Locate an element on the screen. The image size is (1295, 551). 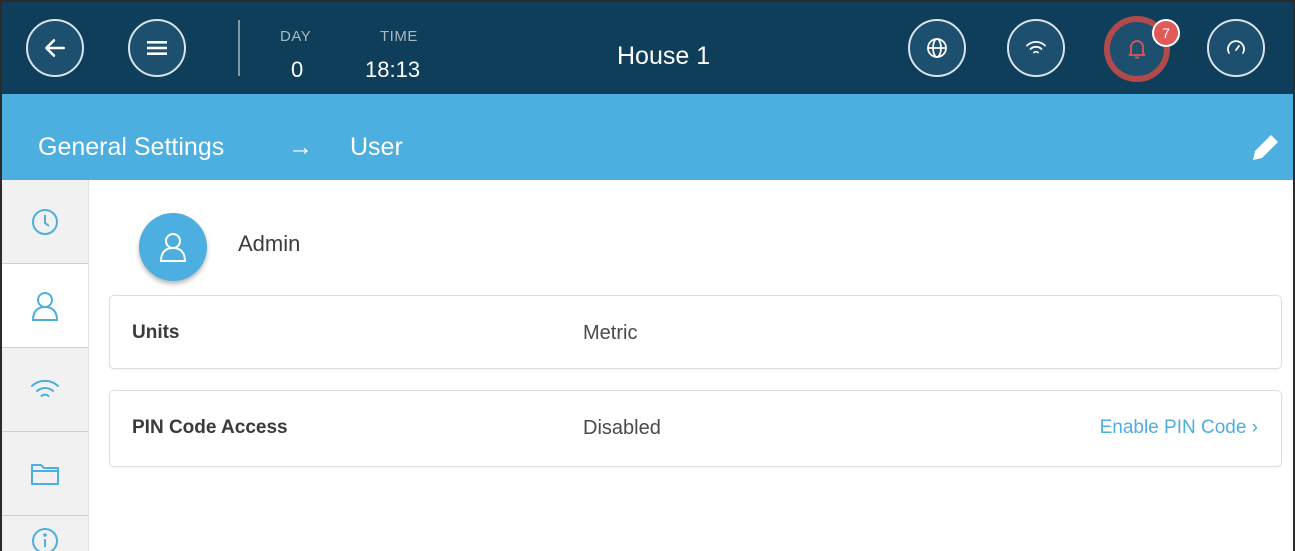
edit-button is located at coordinates (1265, 148).